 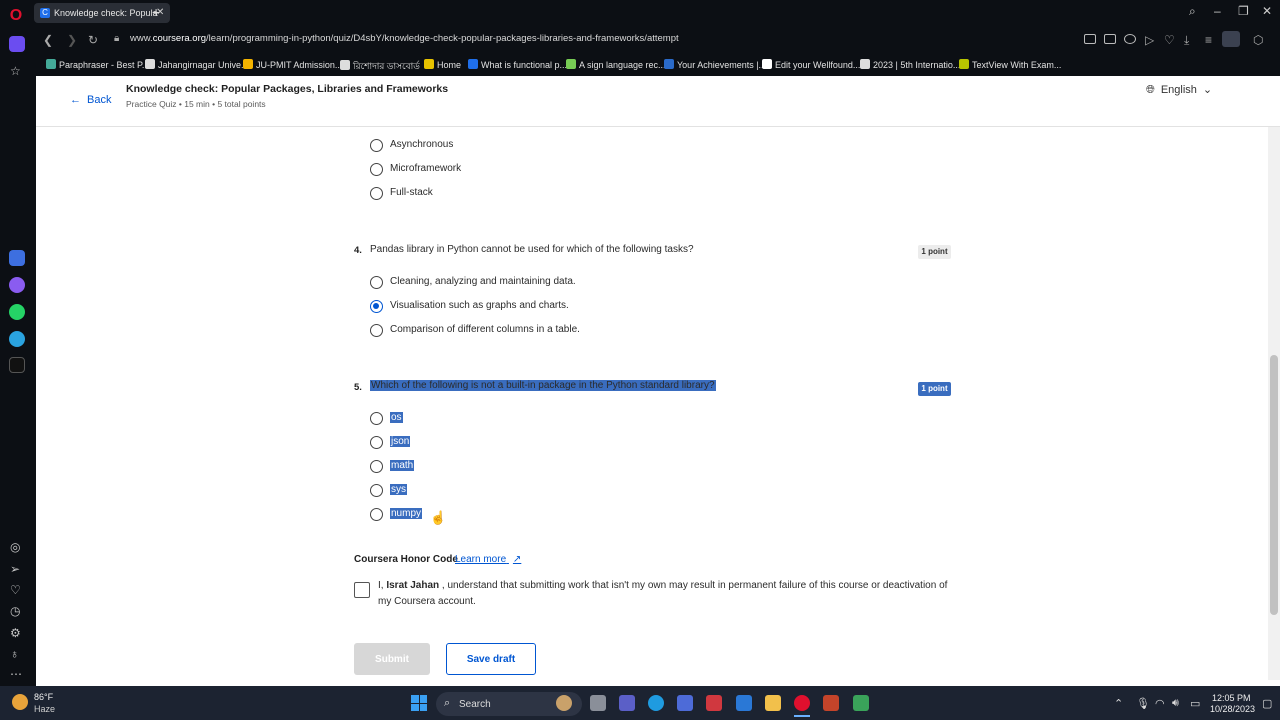 I want to click on scrollbar-thumb, so click(x=1274, y=485).